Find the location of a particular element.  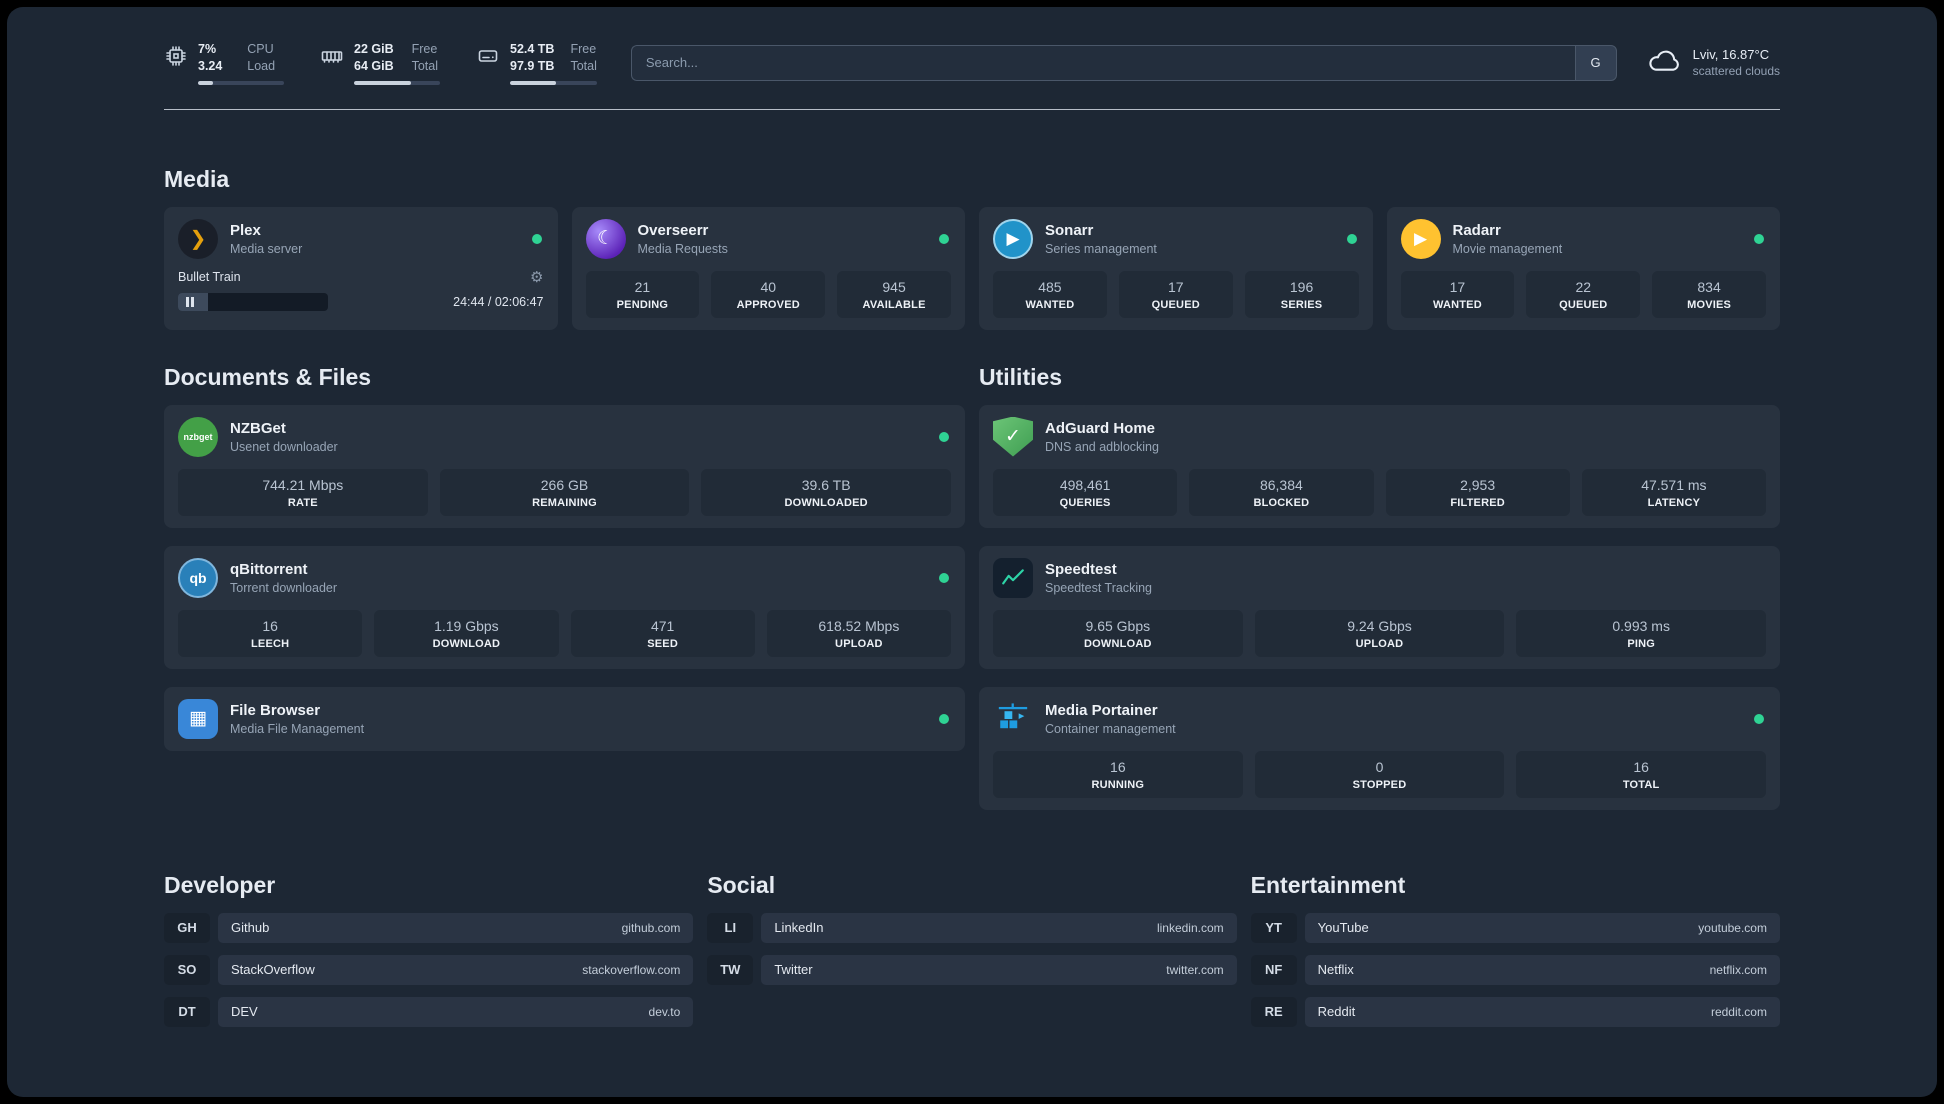

memory-total-value: 64 GiB is located at coordinates (374, 66).